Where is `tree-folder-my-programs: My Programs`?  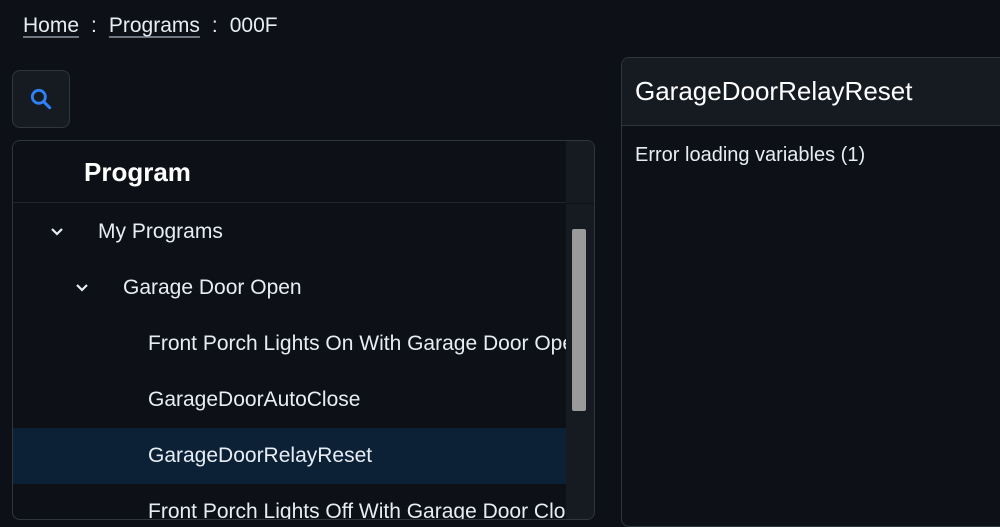 tree-folder-my-programs: My Programs is located at coordinates (290, 232).